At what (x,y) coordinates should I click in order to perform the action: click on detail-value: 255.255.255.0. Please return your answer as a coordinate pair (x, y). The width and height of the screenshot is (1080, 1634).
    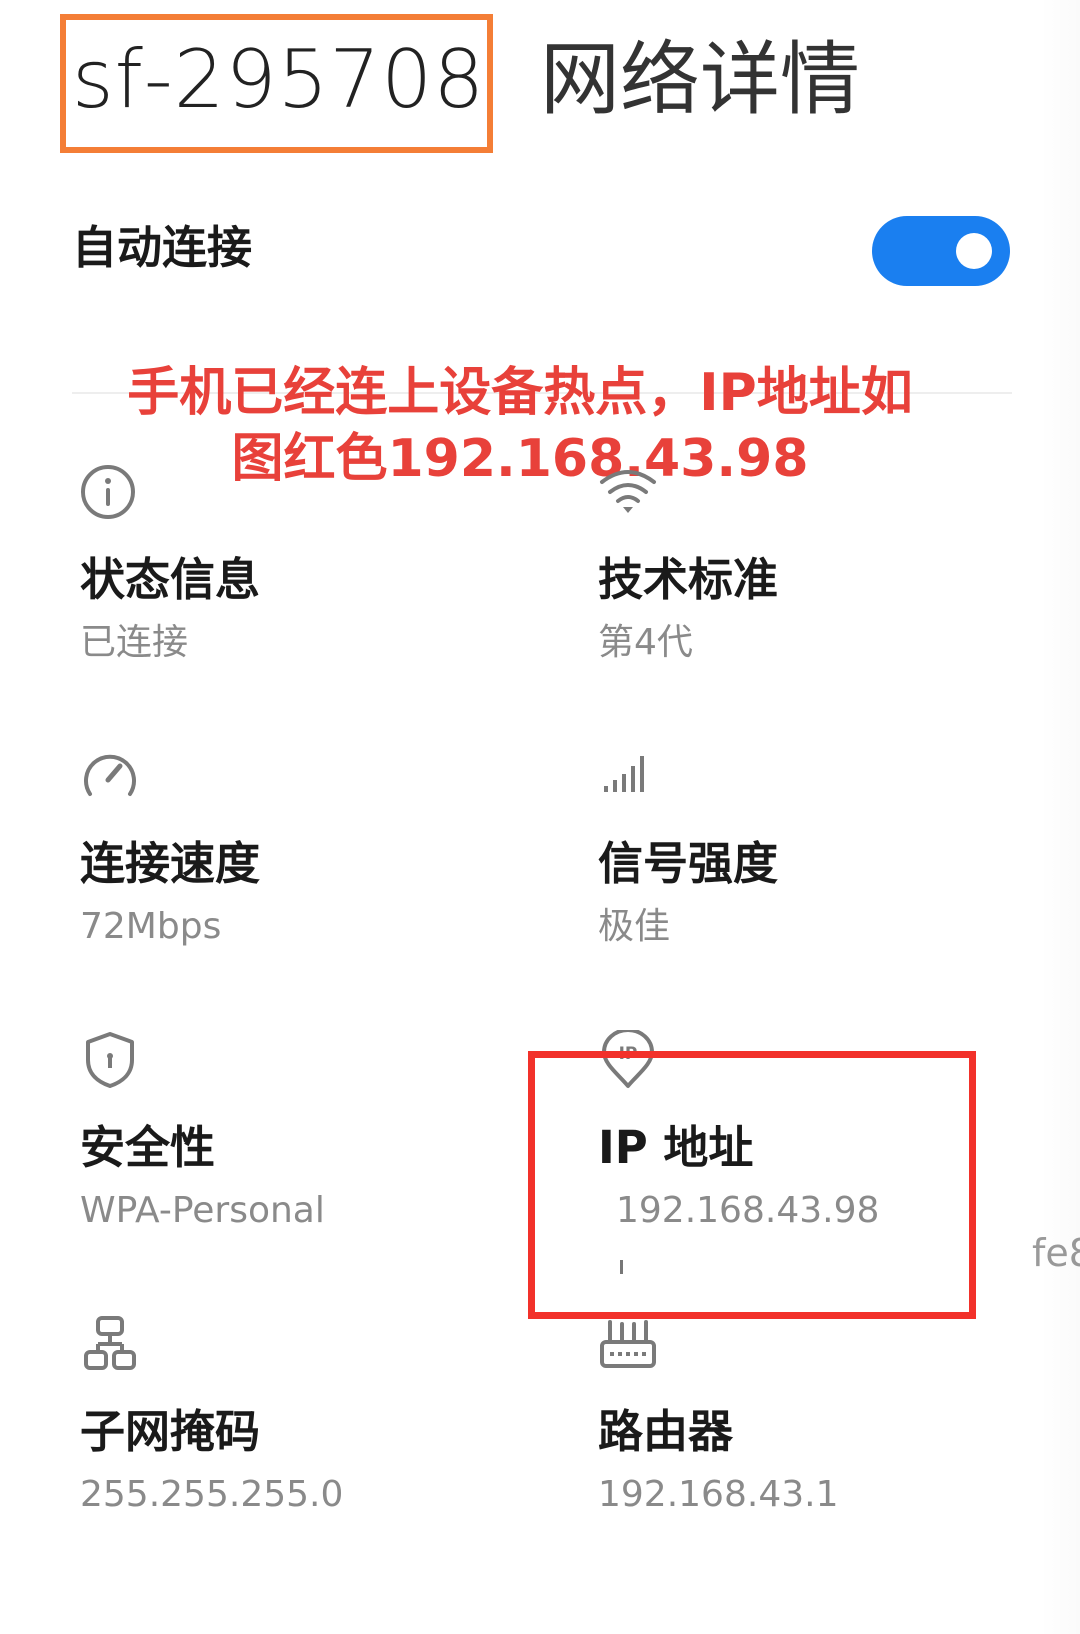
    Looking at the image, I should click on (212, 1494).